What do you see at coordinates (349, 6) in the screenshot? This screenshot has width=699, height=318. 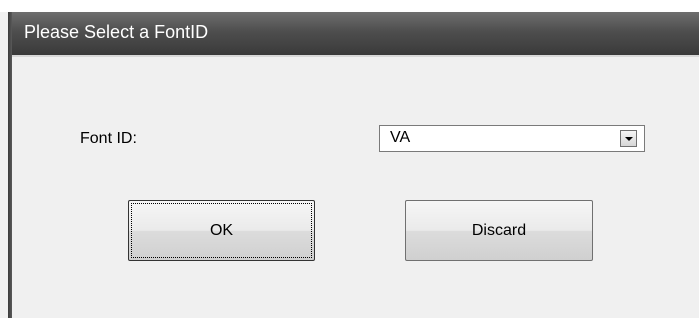 I see `background-strip` at bounding box center [349, 6].